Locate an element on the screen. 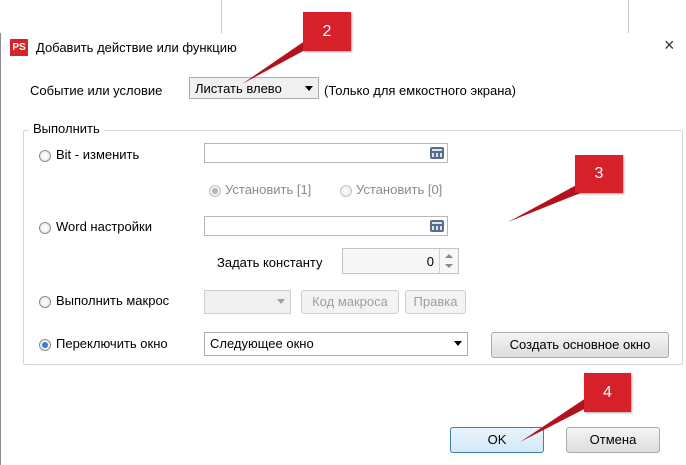  annotation-badge-2: 2 is located at coordinates (327, 31).